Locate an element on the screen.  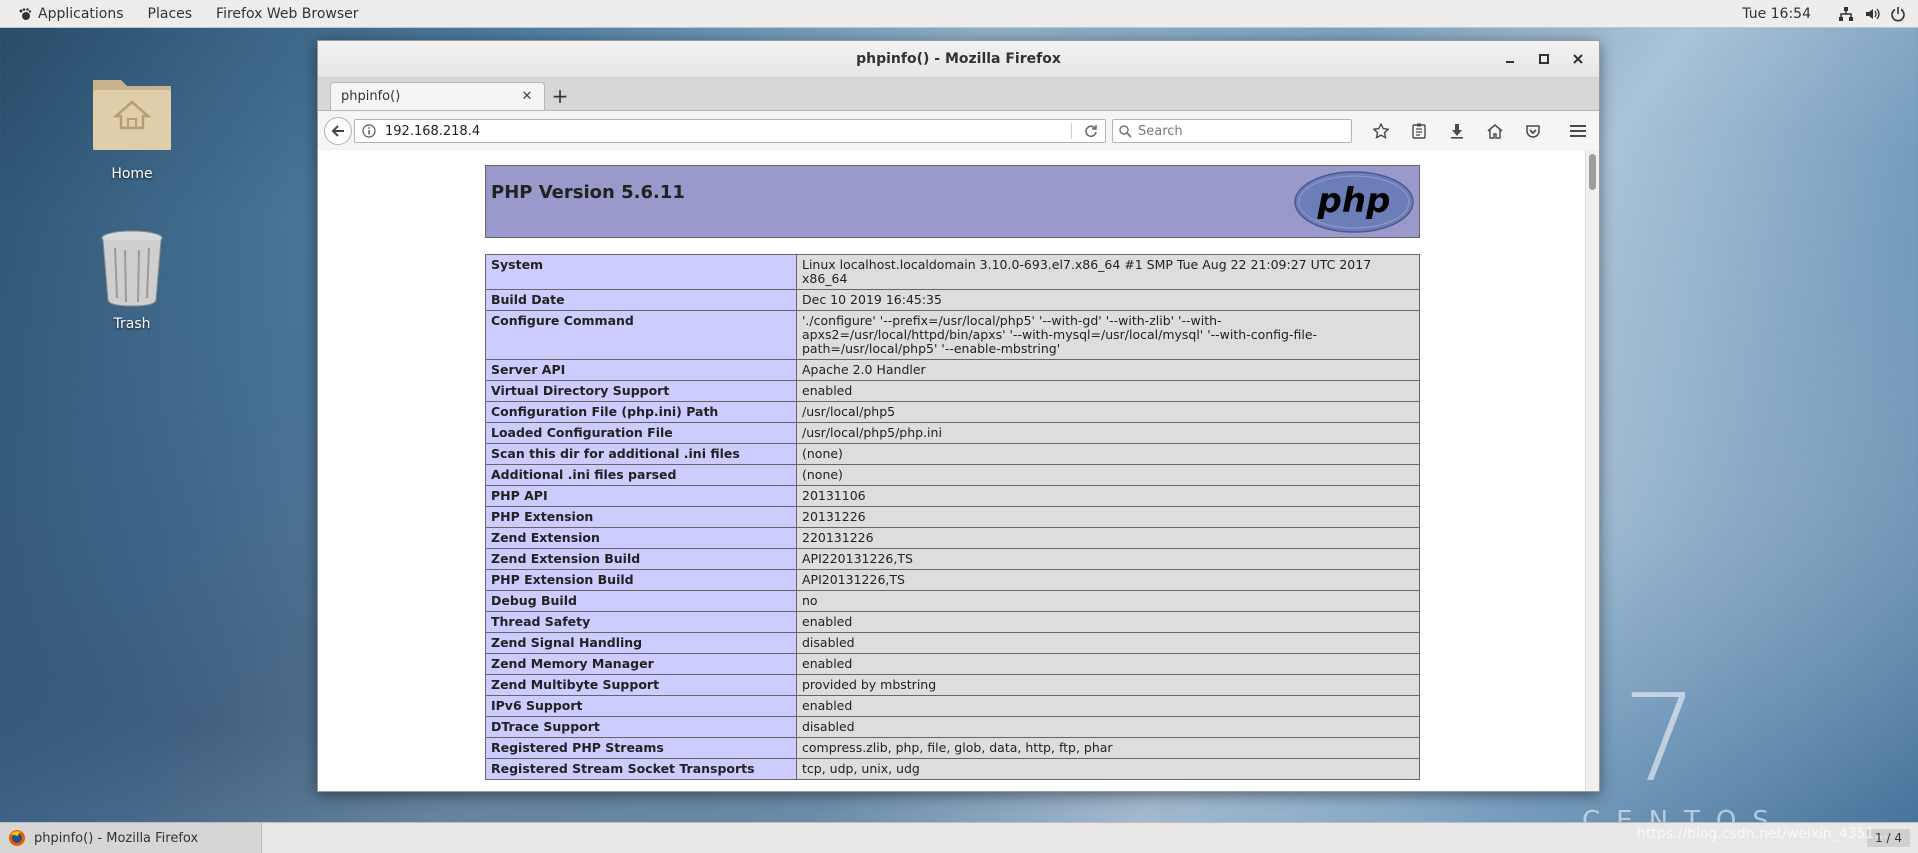
taskbar-firefox-item: phpinfo() - Mozilla Firefox is located at coordinates (131, 838).